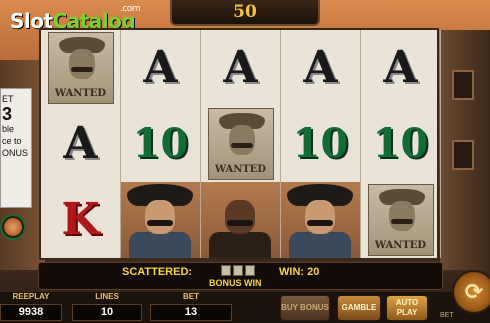 This screenshot has width=490, height=323. I want to click on bet-card-number: 3, so click(7, 114).